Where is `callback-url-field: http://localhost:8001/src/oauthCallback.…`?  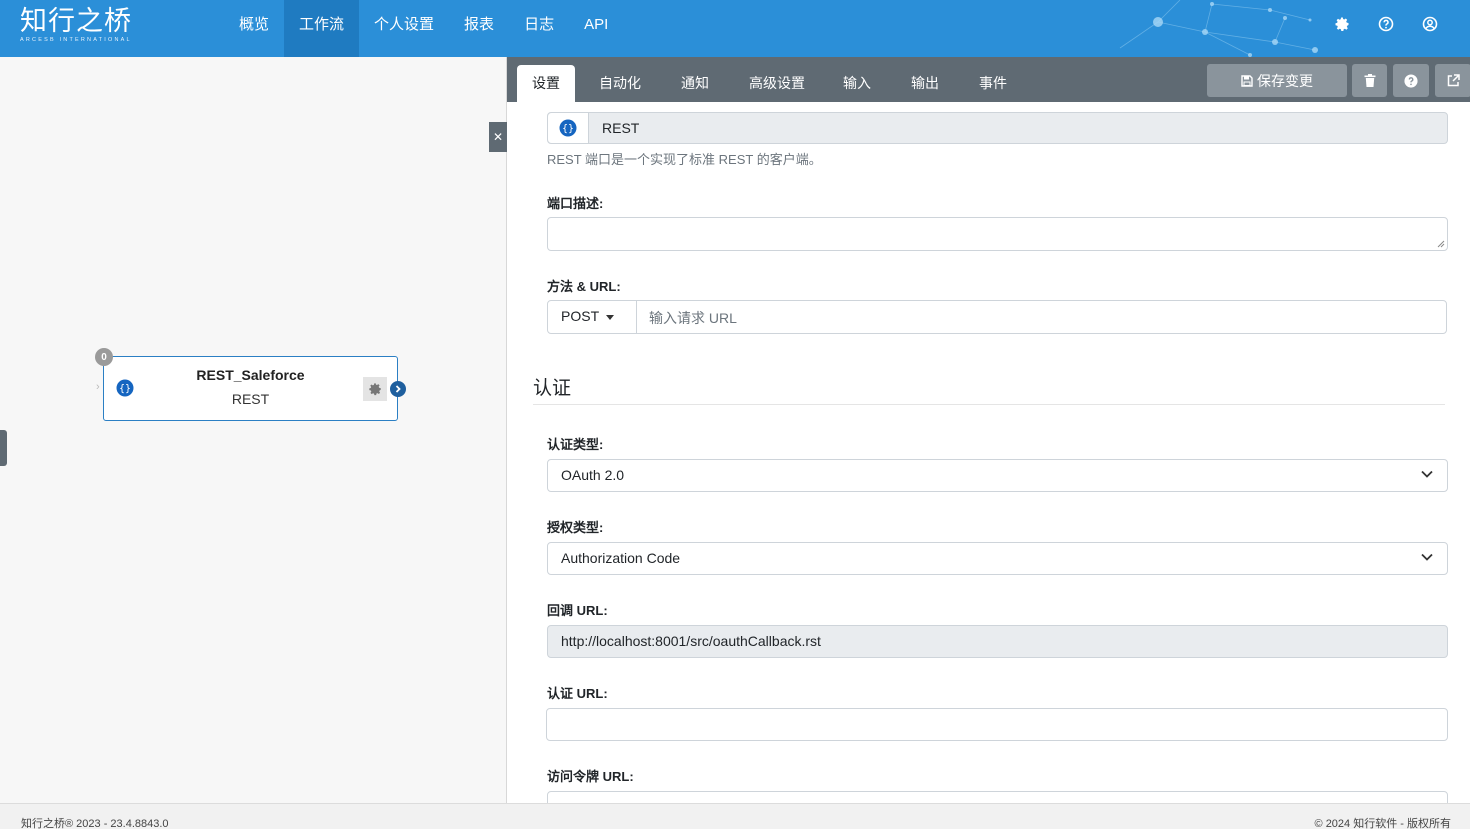
callback-url-field: http://localhost:8001/src/oauthCallback.… is located at coordinates (997, 641).